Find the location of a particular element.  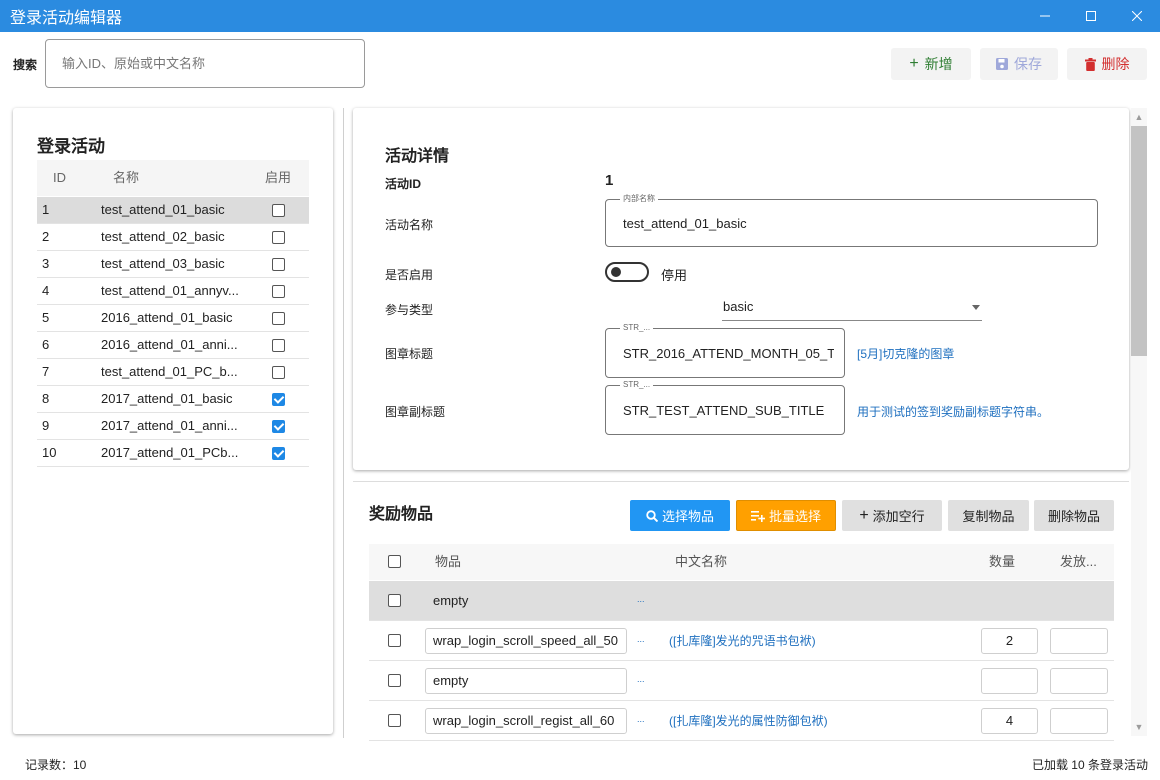

row-id: 6 is located at coordinates (46, 344).